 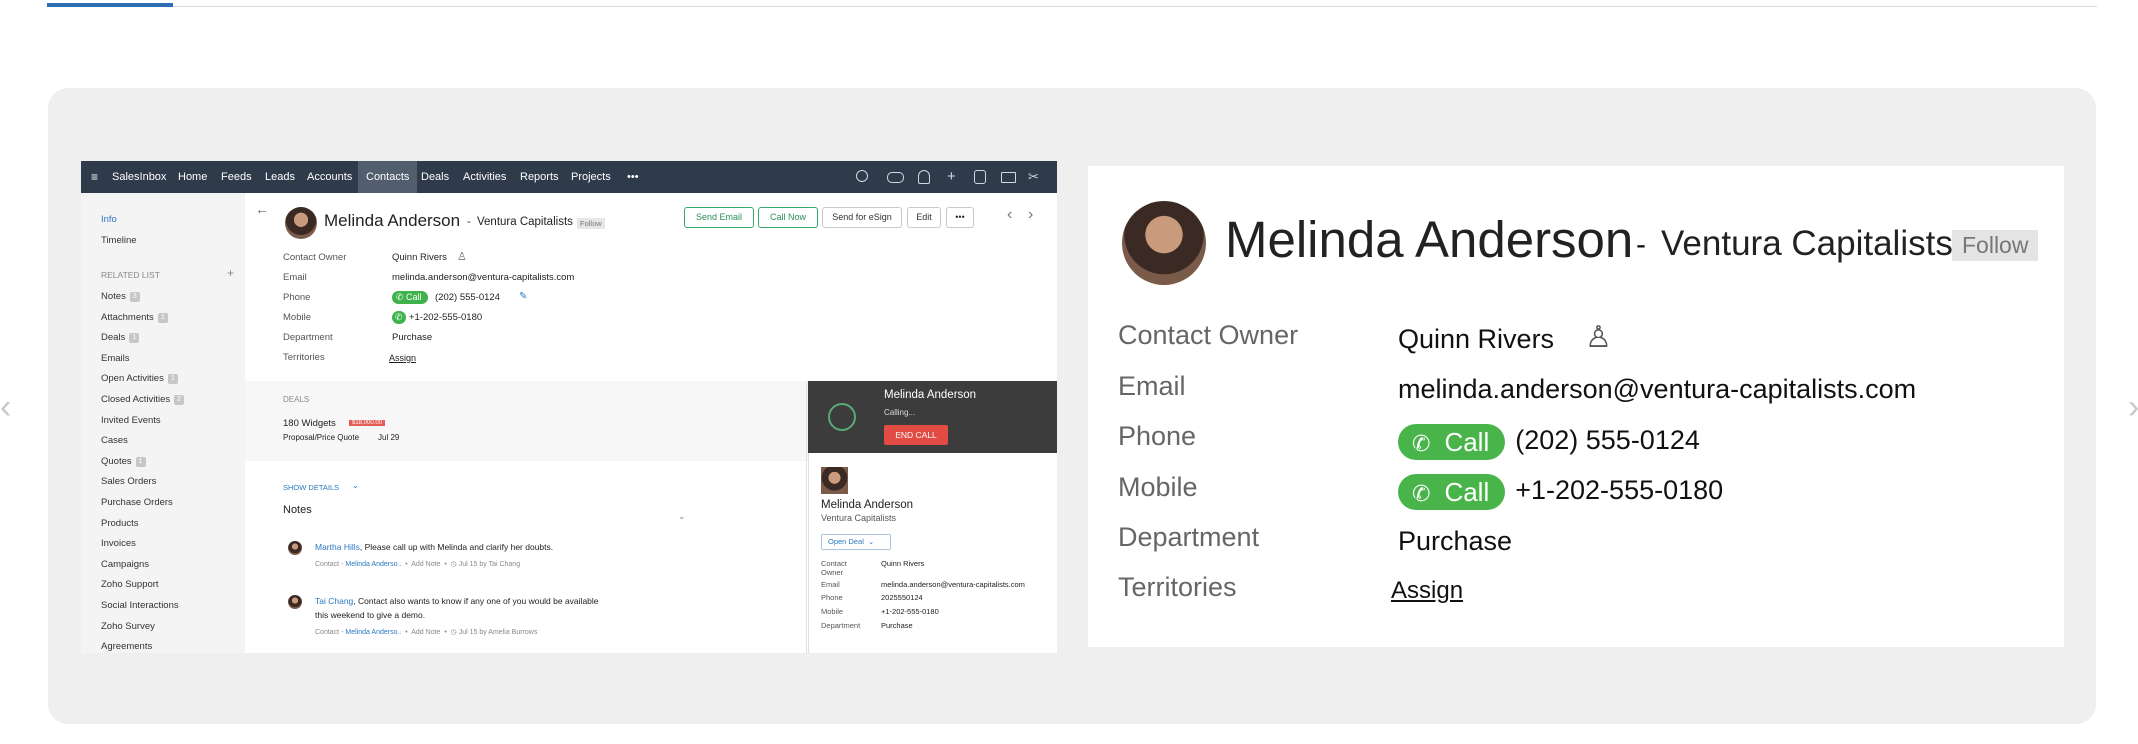 I want to click on sidebar-item-purchase-orders: Purchase Orders, so click(x=137, y=502).